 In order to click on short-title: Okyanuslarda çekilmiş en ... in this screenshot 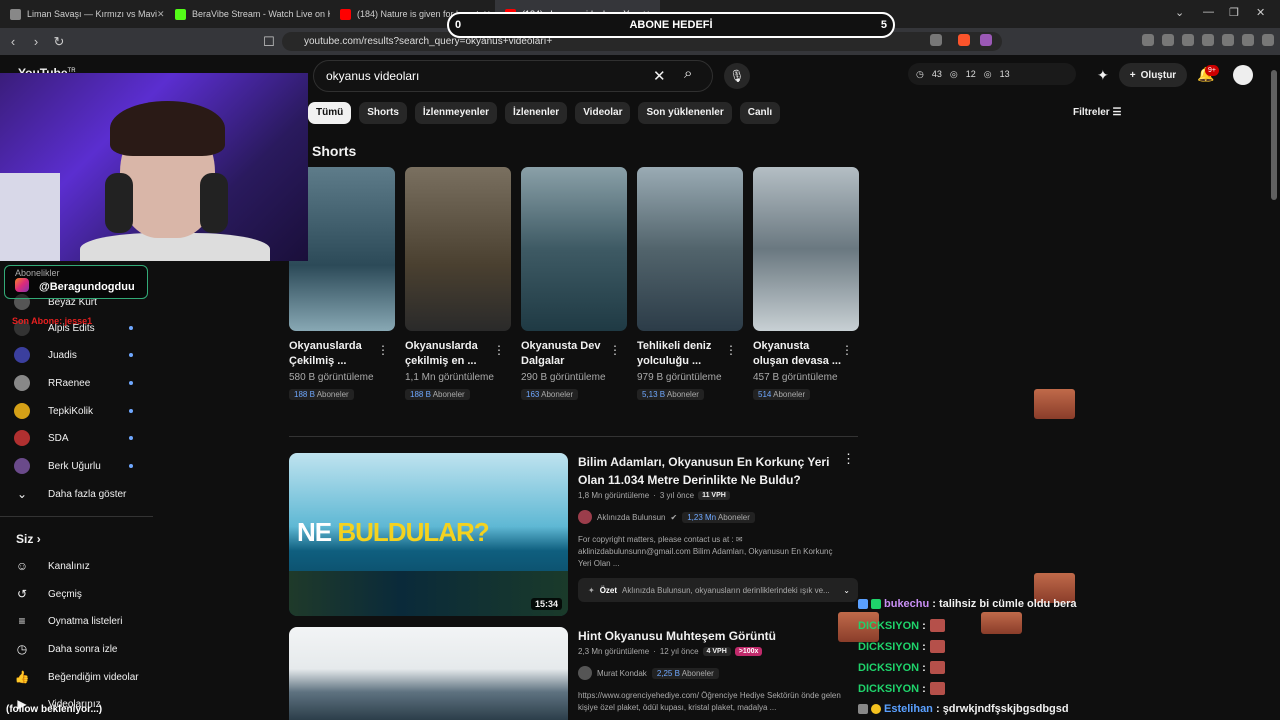, I will do `click(450, 354)`.